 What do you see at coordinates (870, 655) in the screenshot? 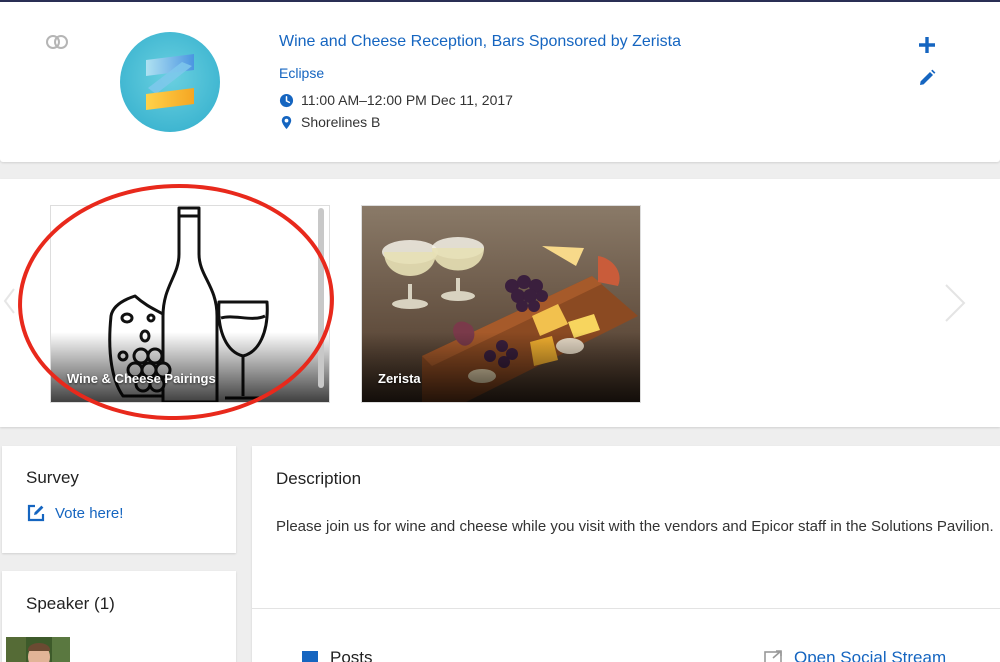
I see `open-social-stream-label: Open Social Stream` at bounding box center [870, 655].